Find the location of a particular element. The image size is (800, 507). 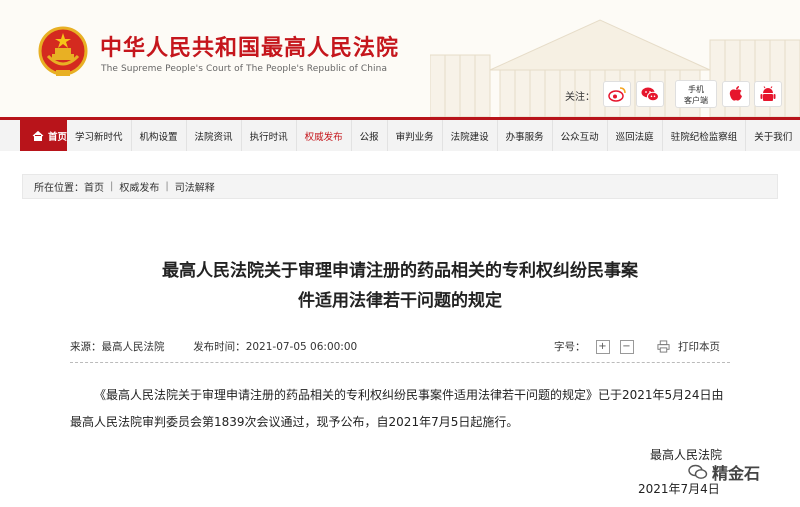

article-title-line1: 最高人民法院关于审理申请注册的药品相关的专利权纠纷民事案 is located at coordinates (400, 271).